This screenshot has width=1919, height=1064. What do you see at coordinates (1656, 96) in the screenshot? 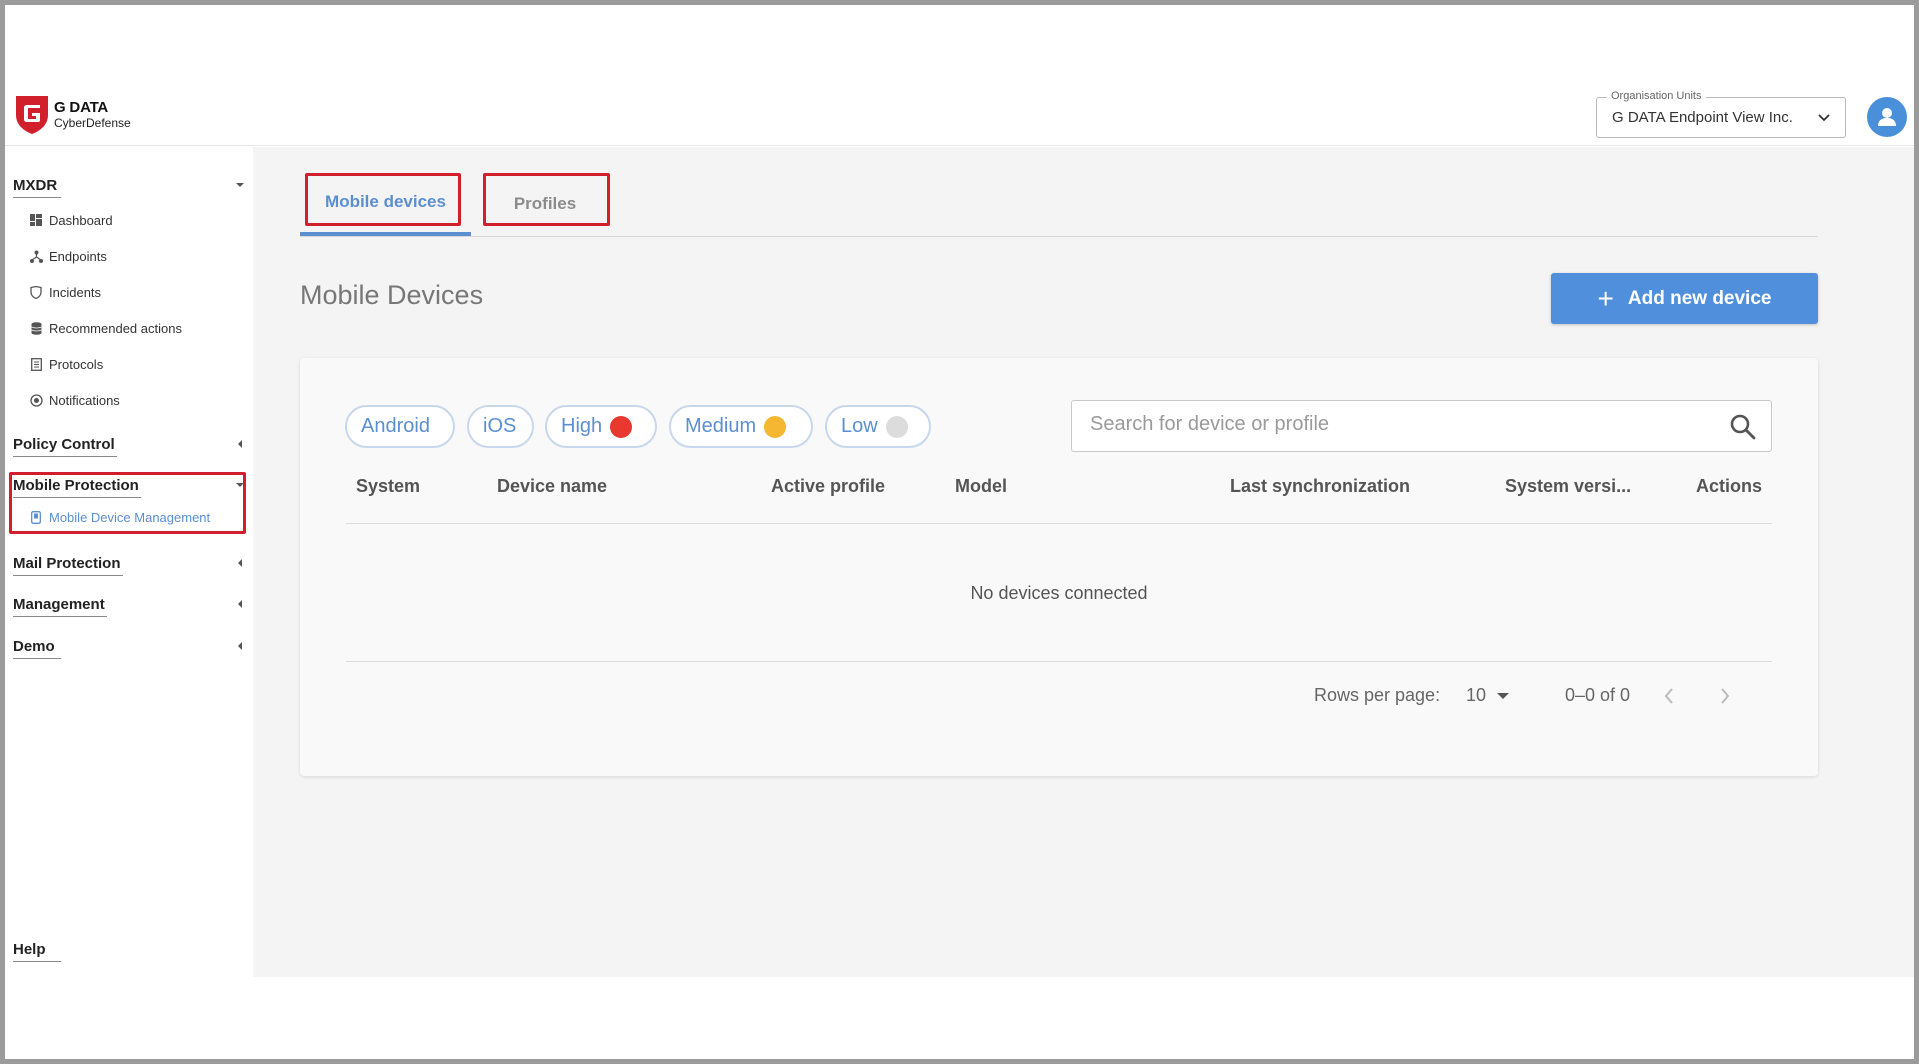
I see `org-legend: Organisation Units` at bounding box center [1656, 96].